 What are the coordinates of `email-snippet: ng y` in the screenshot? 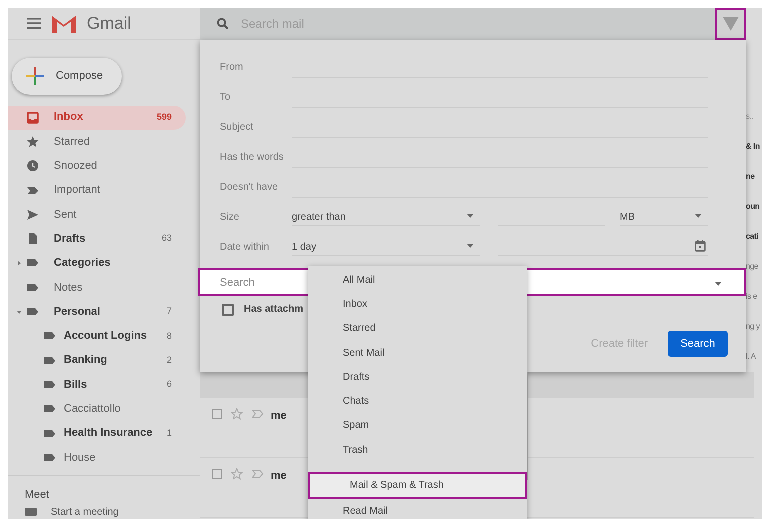 It's located at (754, 327).